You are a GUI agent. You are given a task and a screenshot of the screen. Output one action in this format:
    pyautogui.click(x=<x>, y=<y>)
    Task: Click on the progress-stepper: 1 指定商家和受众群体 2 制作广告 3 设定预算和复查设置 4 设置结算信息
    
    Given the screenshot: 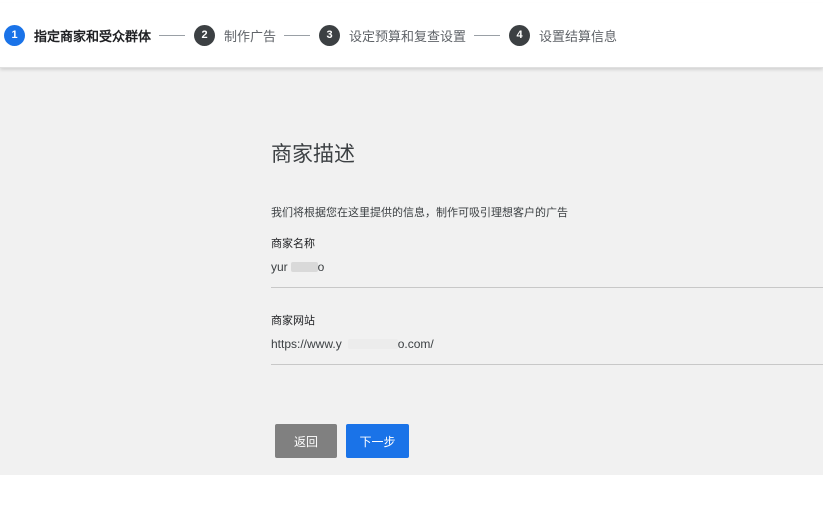 What is the action you would take?
    pyautogui.click(x=411, y=35)
    